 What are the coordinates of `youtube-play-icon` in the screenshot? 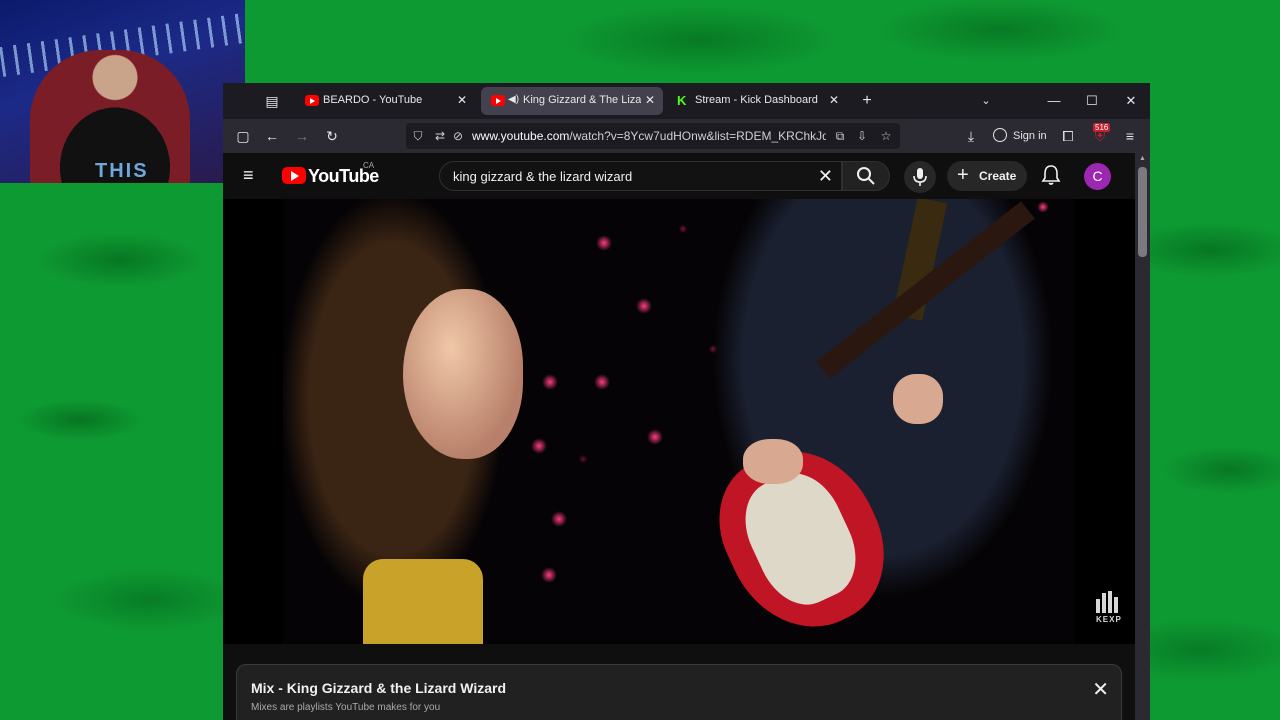 It's located at (294, 175).